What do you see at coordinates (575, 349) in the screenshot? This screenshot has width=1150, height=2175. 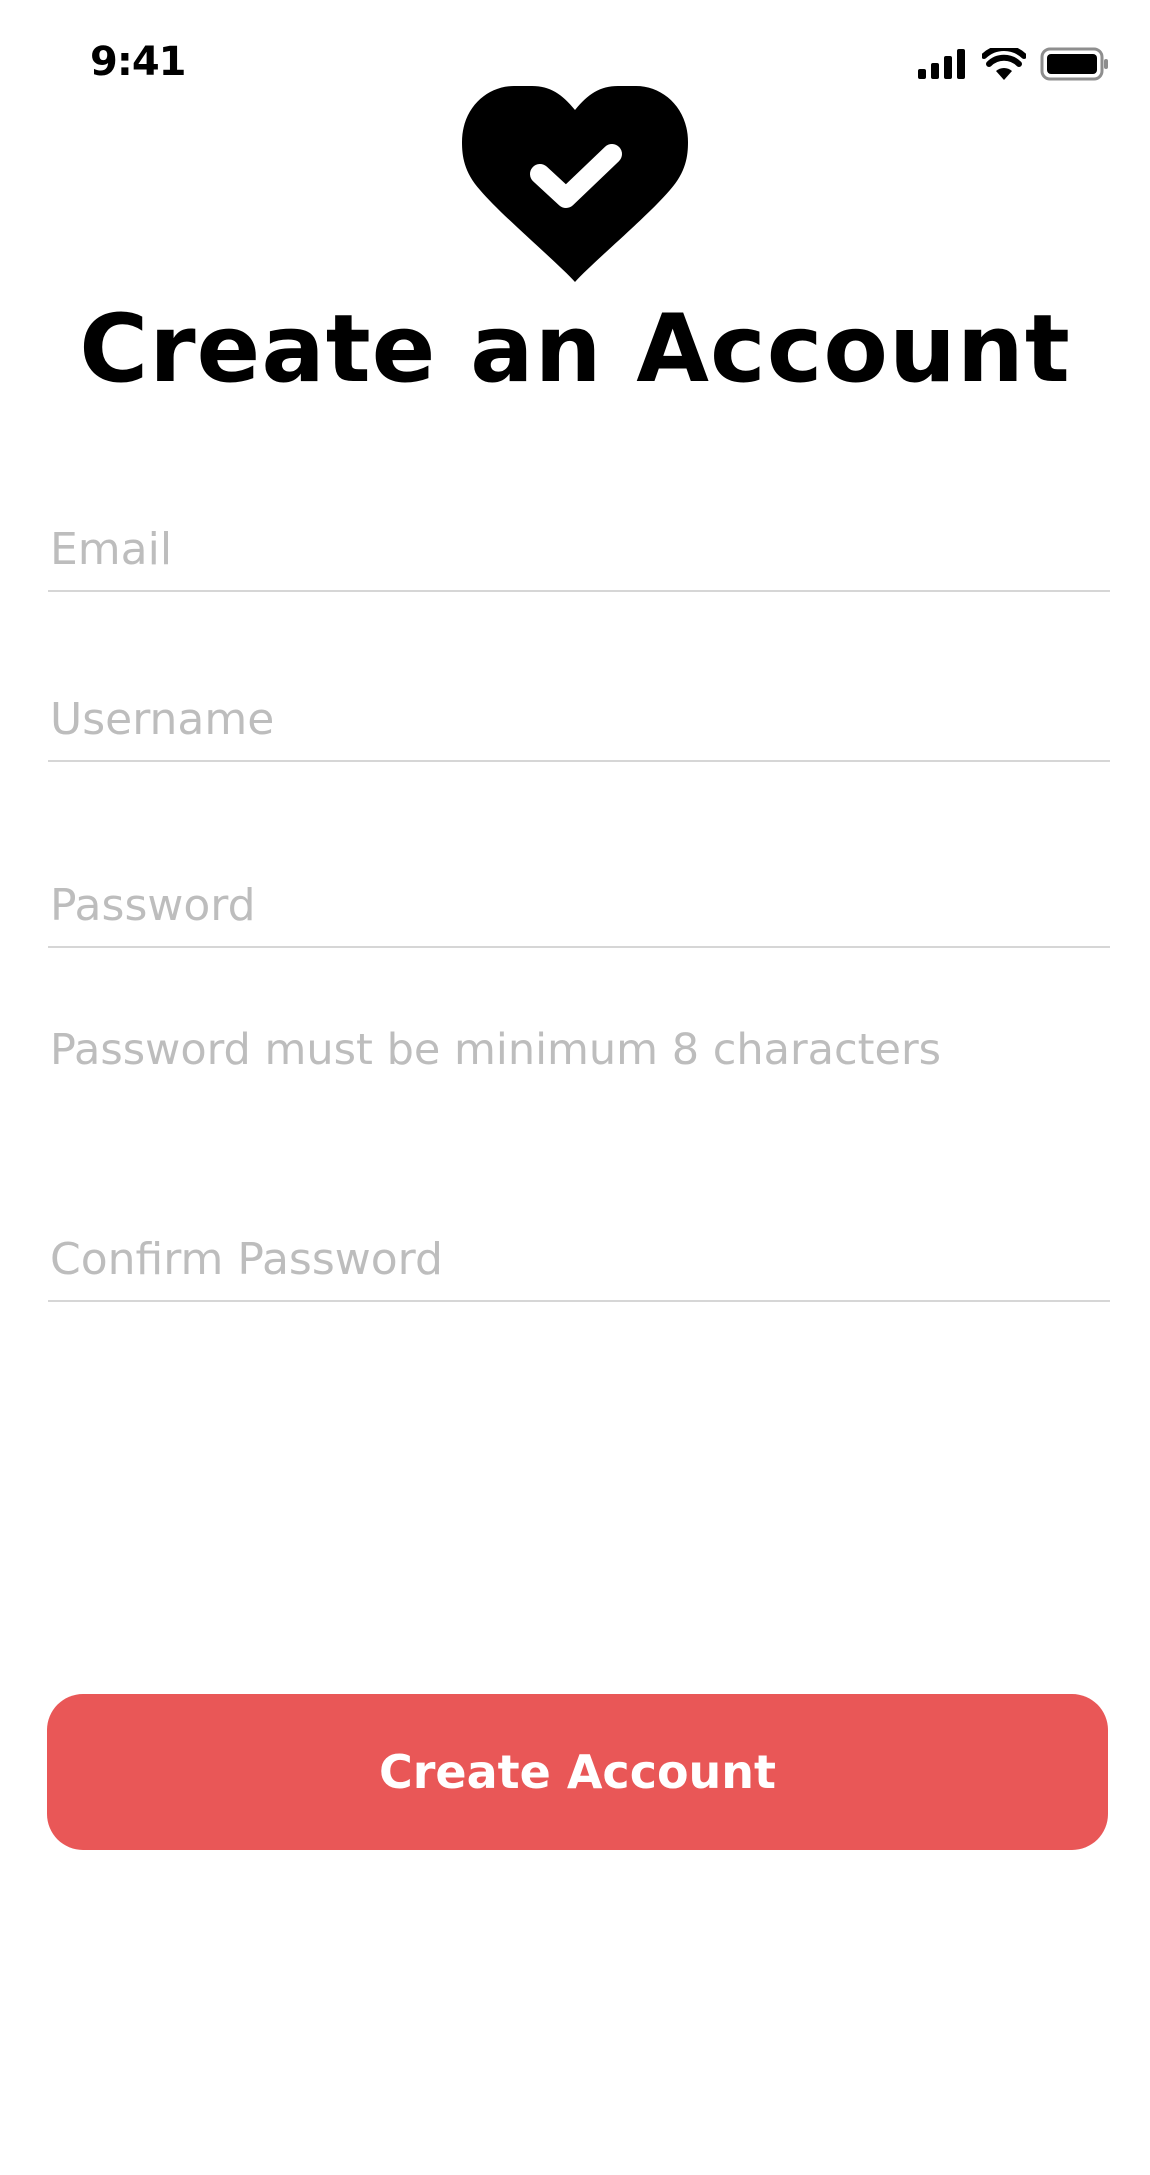 I see `page-title: Create an Account` at bounding box center [575, 349].